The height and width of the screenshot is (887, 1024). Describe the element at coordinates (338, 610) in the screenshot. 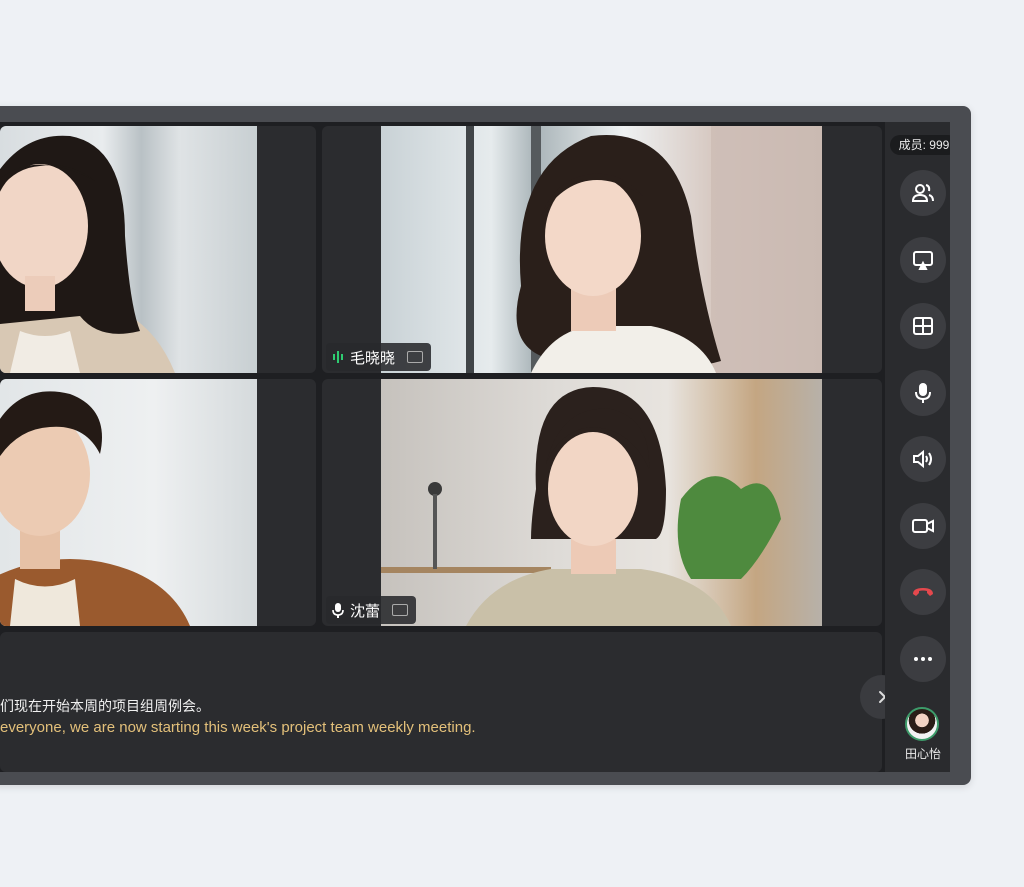

I see `microphone-status-icon` at that location.